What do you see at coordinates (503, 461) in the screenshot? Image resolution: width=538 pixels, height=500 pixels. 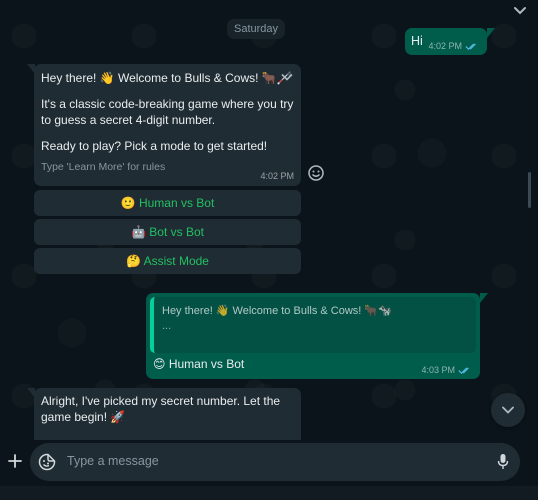 I see `microphone-icon` at bounding box center [503, 461].